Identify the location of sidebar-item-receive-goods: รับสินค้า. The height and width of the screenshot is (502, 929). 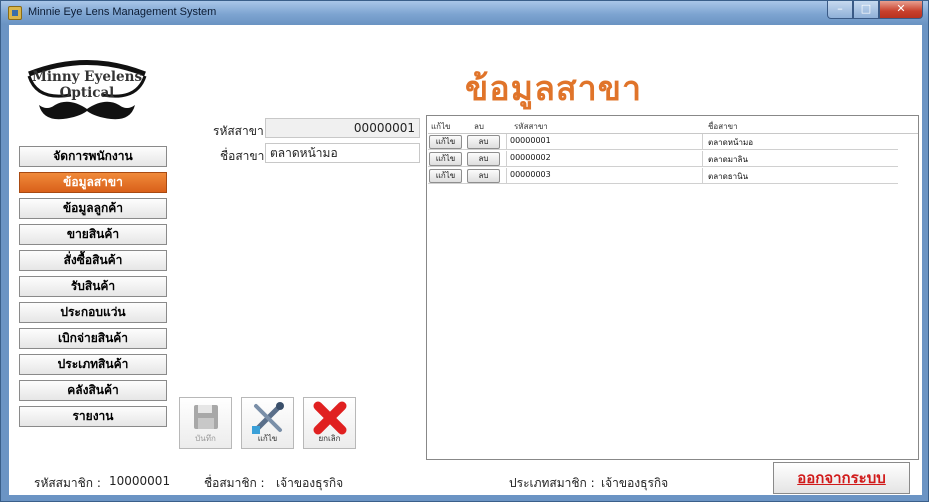
(93, 286).